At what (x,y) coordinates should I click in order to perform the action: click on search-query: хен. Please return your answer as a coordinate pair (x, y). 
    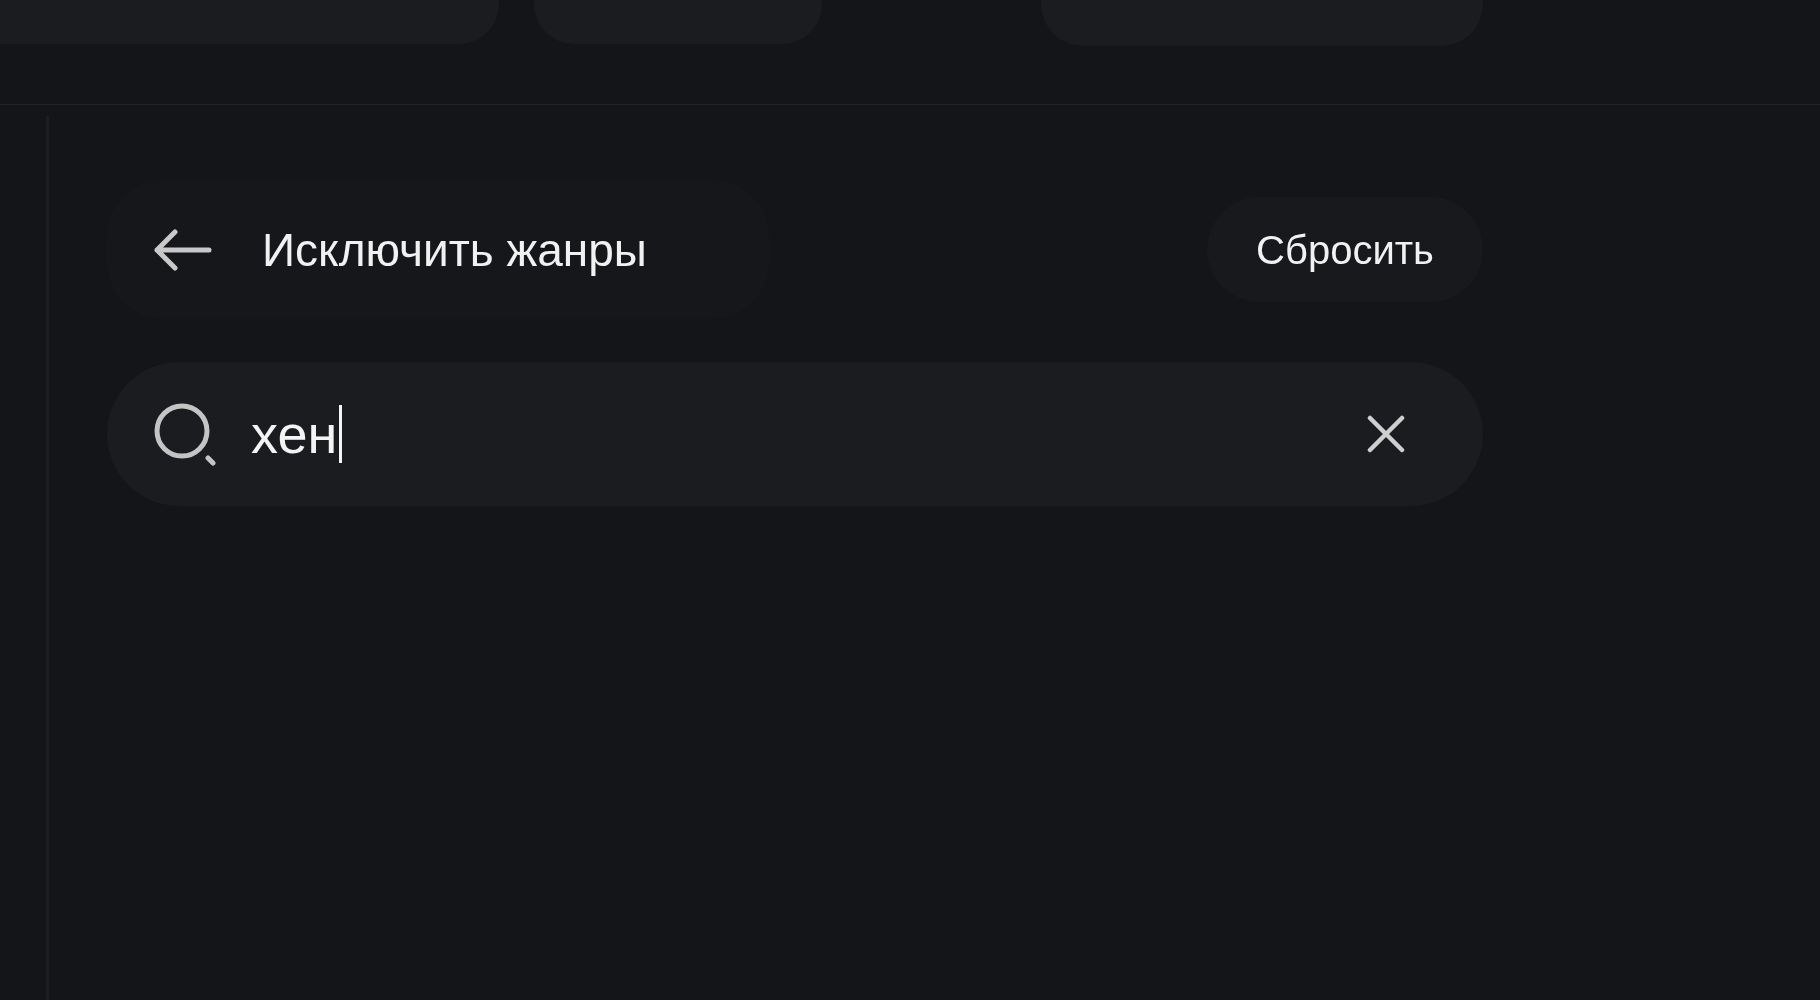
    Looking at the image, I should click on (294, 434).